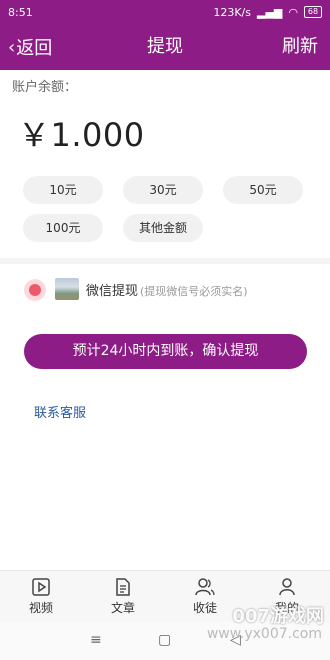  I want to click on video-icon, so click(41, 587).